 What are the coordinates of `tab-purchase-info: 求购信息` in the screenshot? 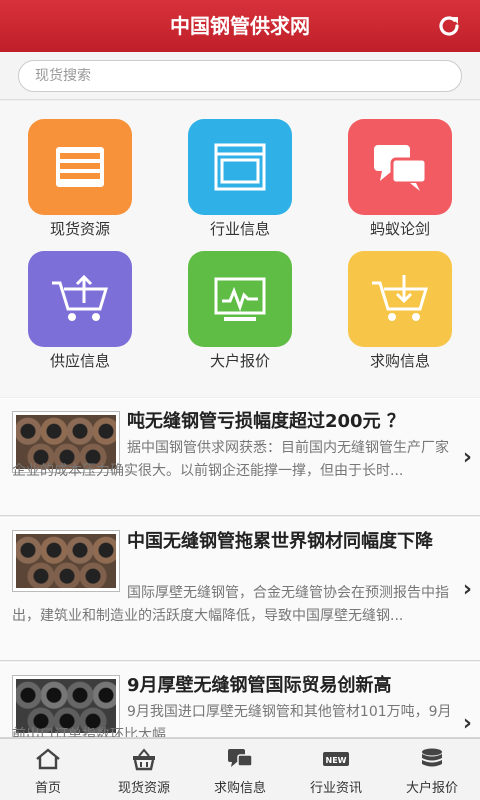 It's located at (240, 769).